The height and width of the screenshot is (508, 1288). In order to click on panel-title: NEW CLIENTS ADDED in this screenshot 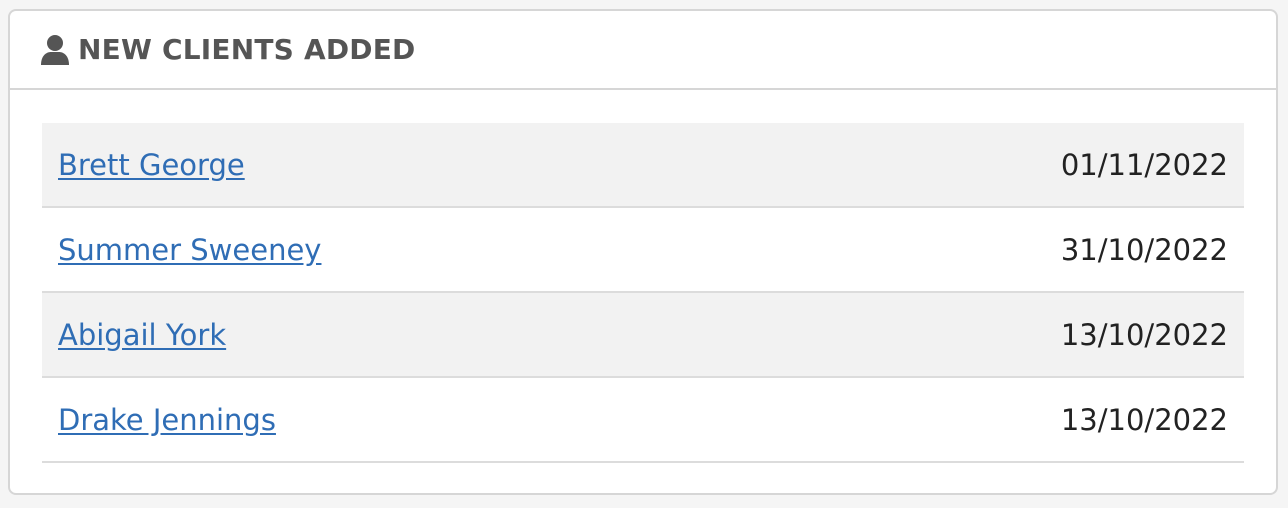, I will do `click(247, 49)`.